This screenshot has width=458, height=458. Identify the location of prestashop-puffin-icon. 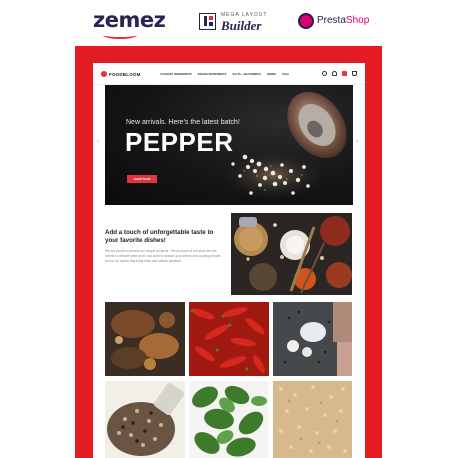
(306, 21).